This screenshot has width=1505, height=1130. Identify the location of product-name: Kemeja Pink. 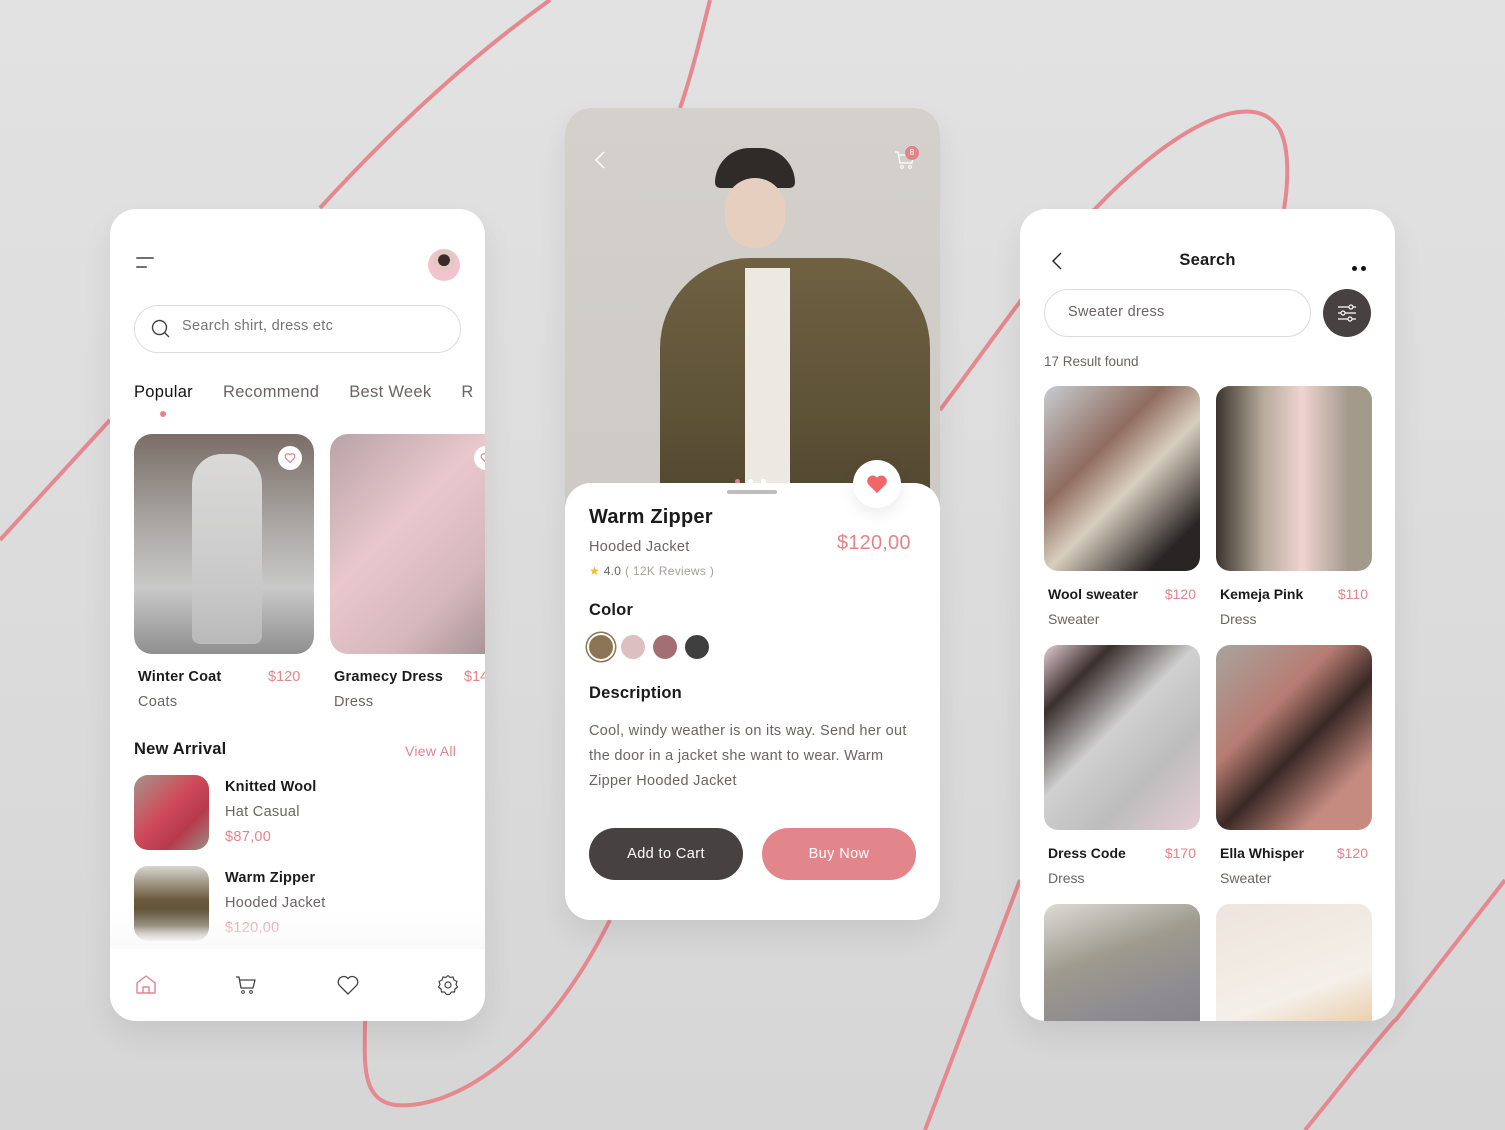
(1262, 594).